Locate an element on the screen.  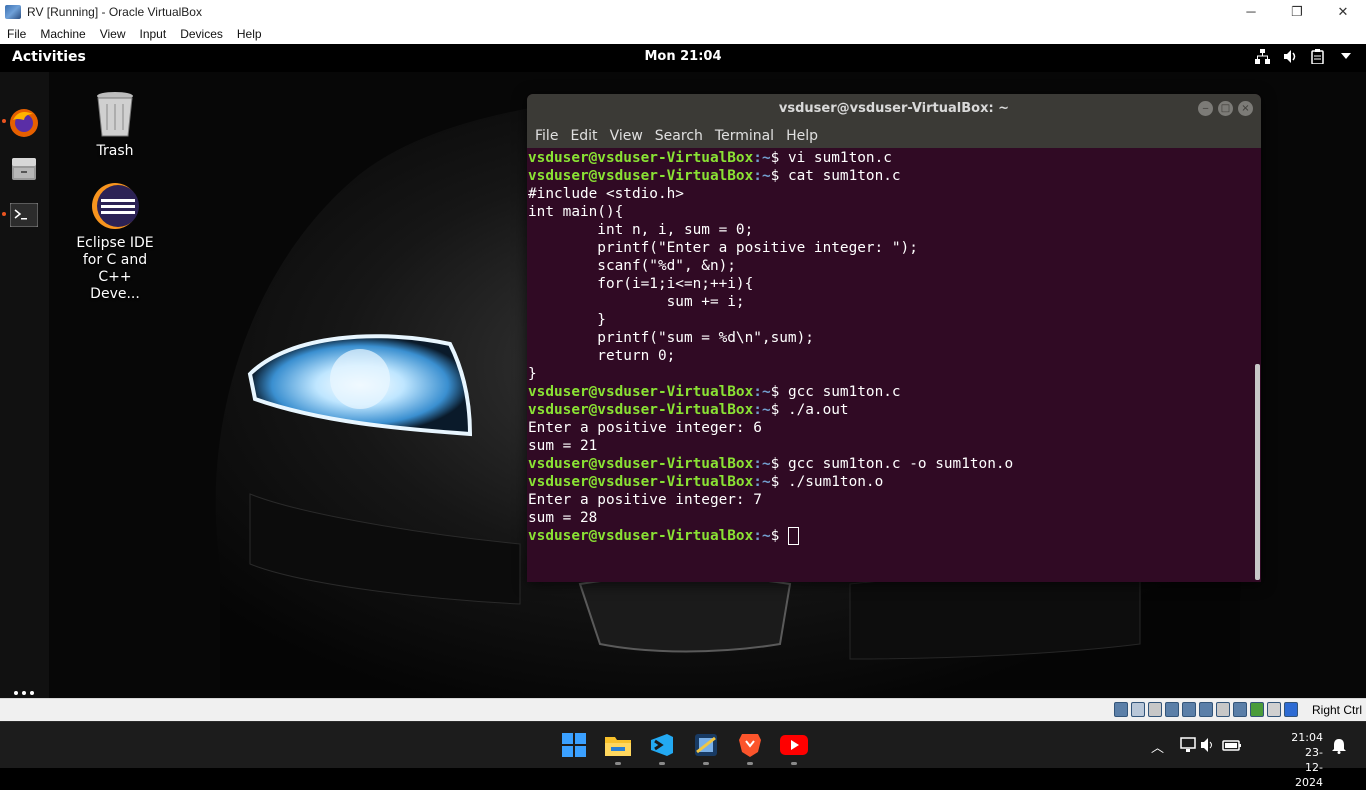
network-adapter-icon is located at coordinates (1172, 709).